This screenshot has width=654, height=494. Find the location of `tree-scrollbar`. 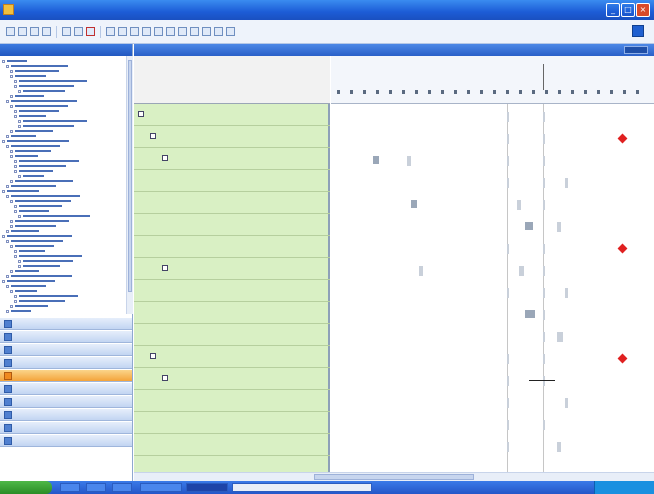

tree-scrollbar is located at coordinates (129, 185).